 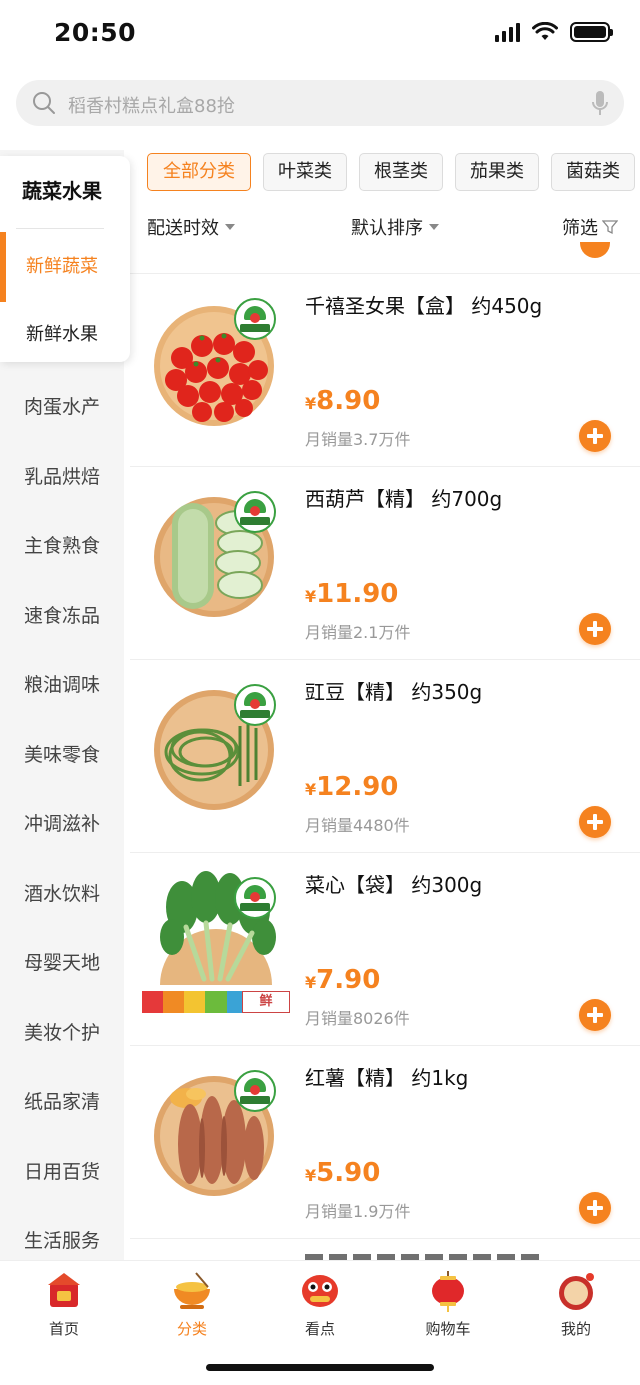 I want to click on chip-fruit-veg: 茄果类, so click(x=497, y=172).